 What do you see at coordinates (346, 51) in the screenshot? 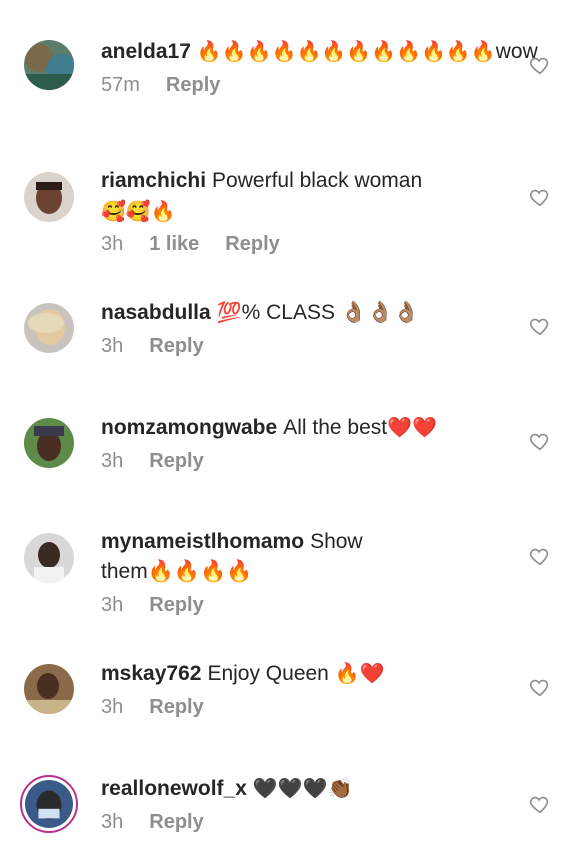
I see `comment-emoji: 🔥🔥🔥🔥🔥🔥🔥🔥🔥🔥🔥🔥` at bounding box center [346, 51].